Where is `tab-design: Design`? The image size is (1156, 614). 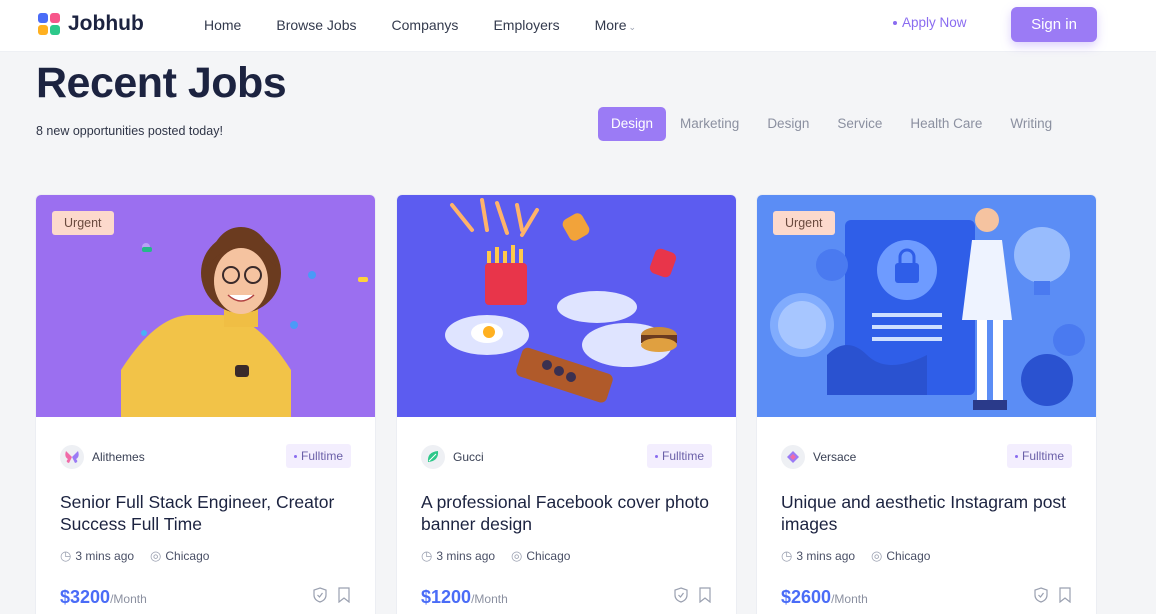 tab-design: Design is located at coordinates (788, 124).